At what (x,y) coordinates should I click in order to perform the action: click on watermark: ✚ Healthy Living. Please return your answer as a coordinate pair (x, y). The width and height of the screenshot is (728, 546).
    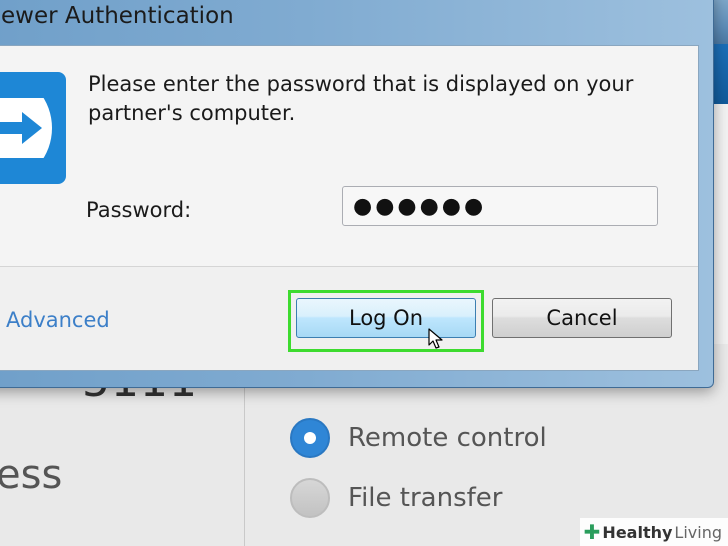
    Looking at the image, I should click on (653, 532).